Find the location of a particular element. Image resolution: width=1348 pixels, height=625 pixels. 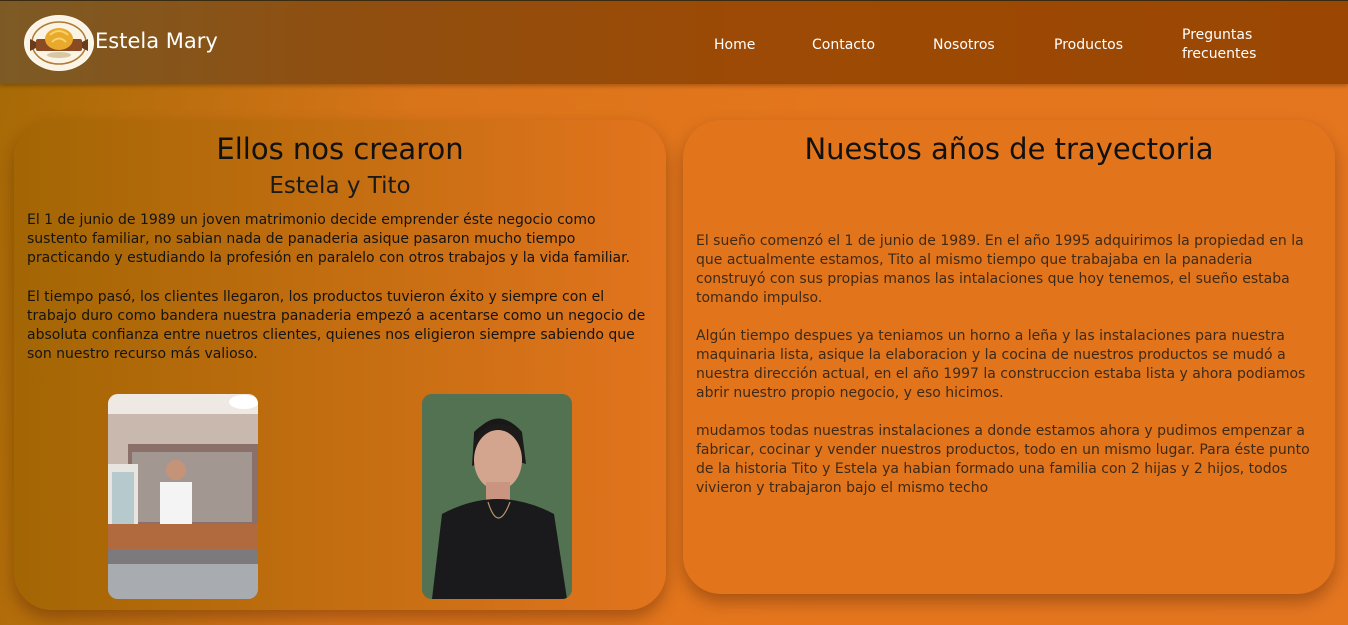

nav-productos: Productos is located at coordinates (1088, 45).